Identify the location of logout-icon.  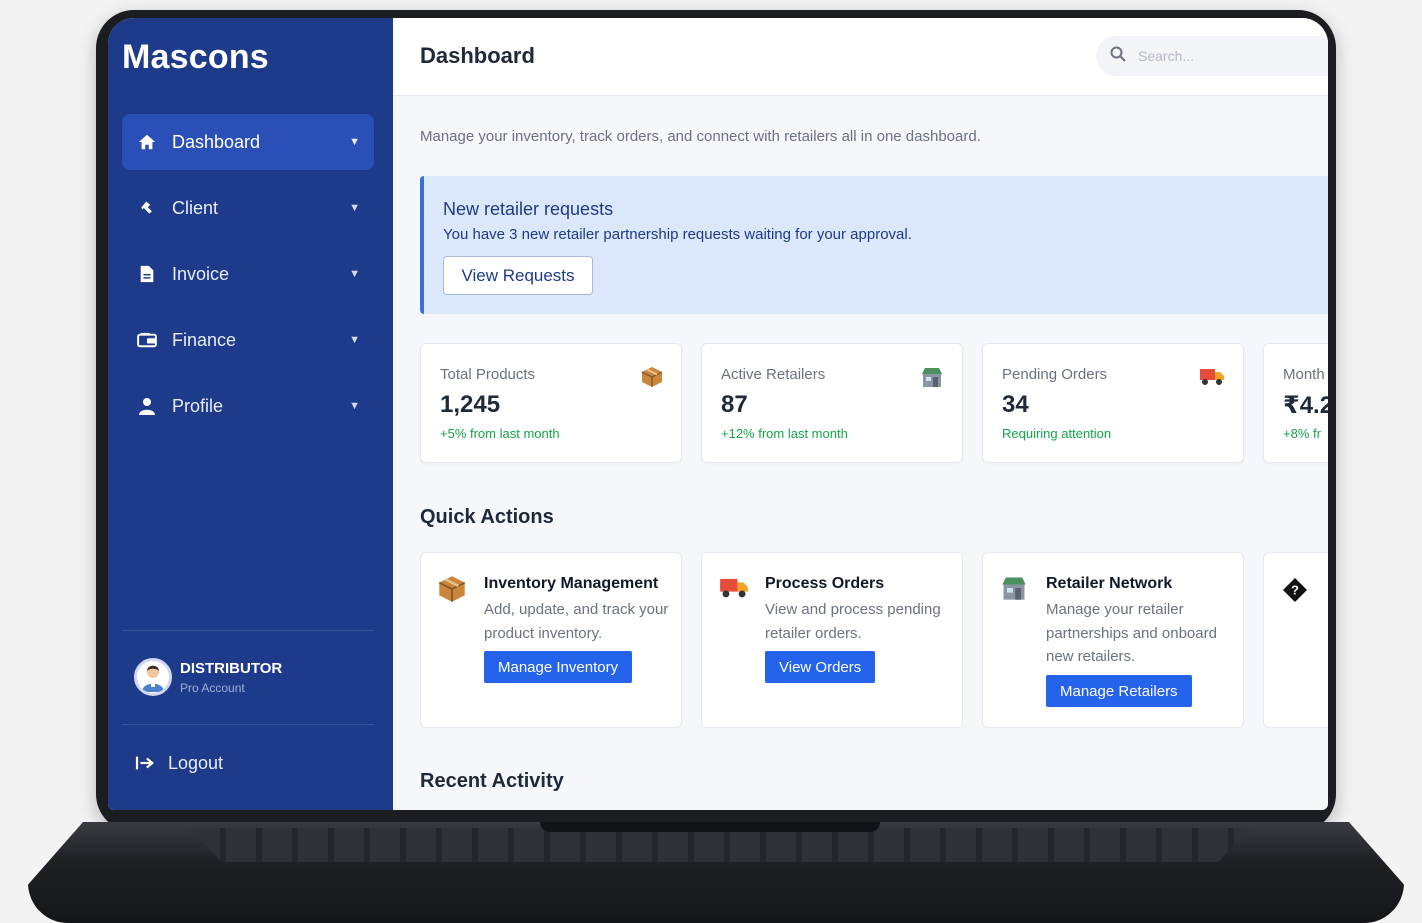
(145, 763).